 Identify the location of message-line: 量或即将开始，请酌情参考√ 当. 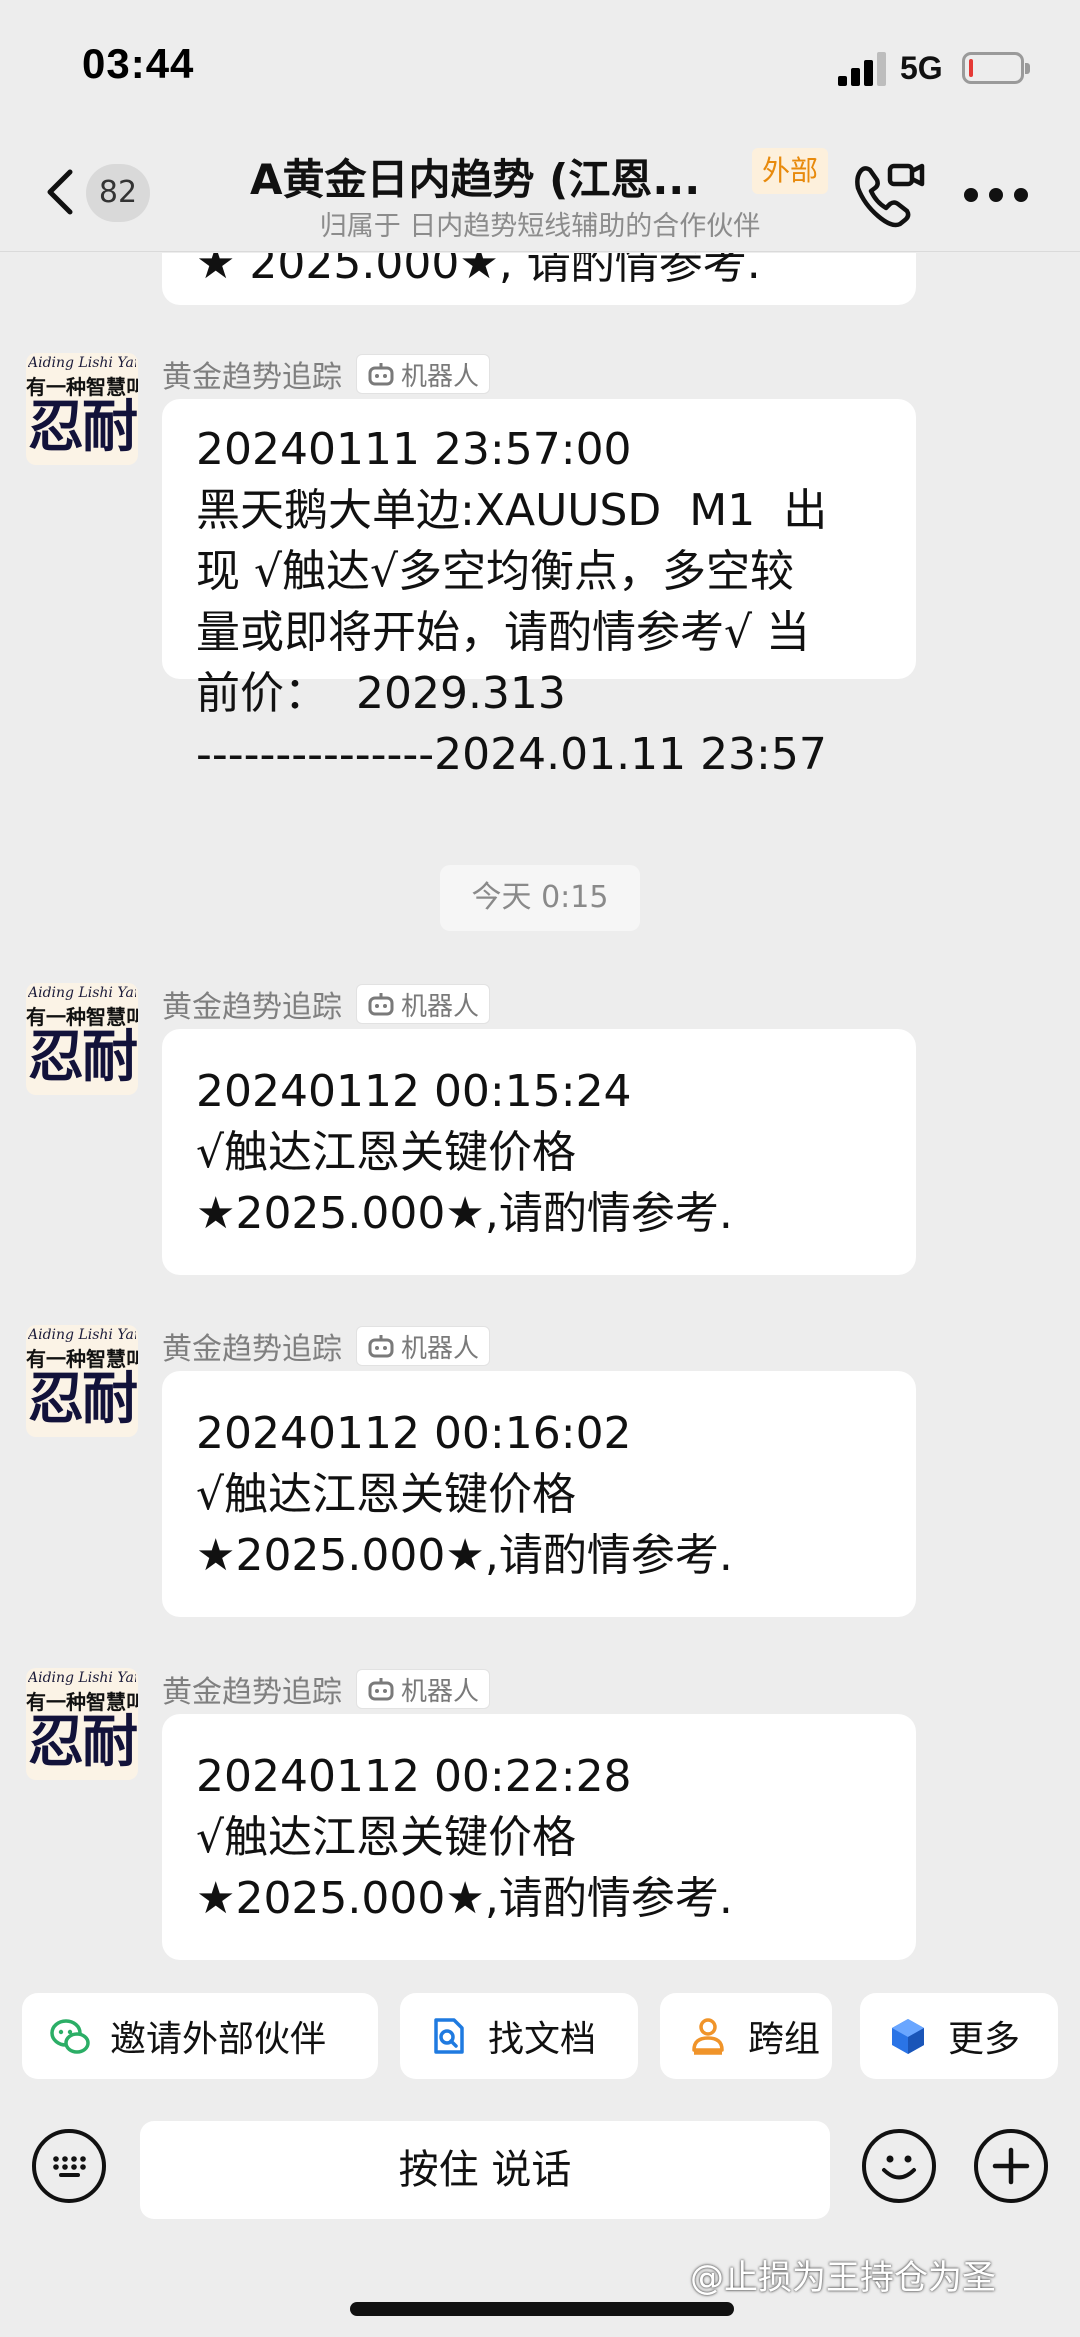
(503, 632).